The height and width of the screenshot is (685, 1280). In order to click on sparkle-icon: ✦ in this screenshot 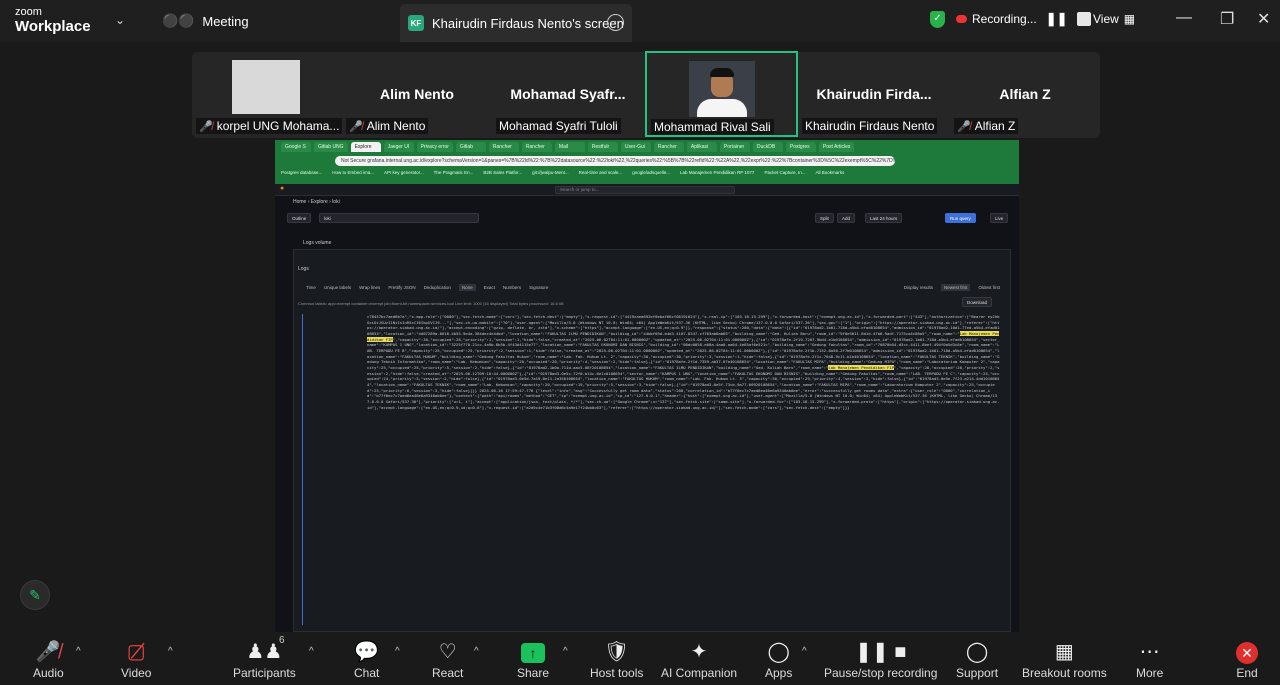, I will do `click(699, 652)`.